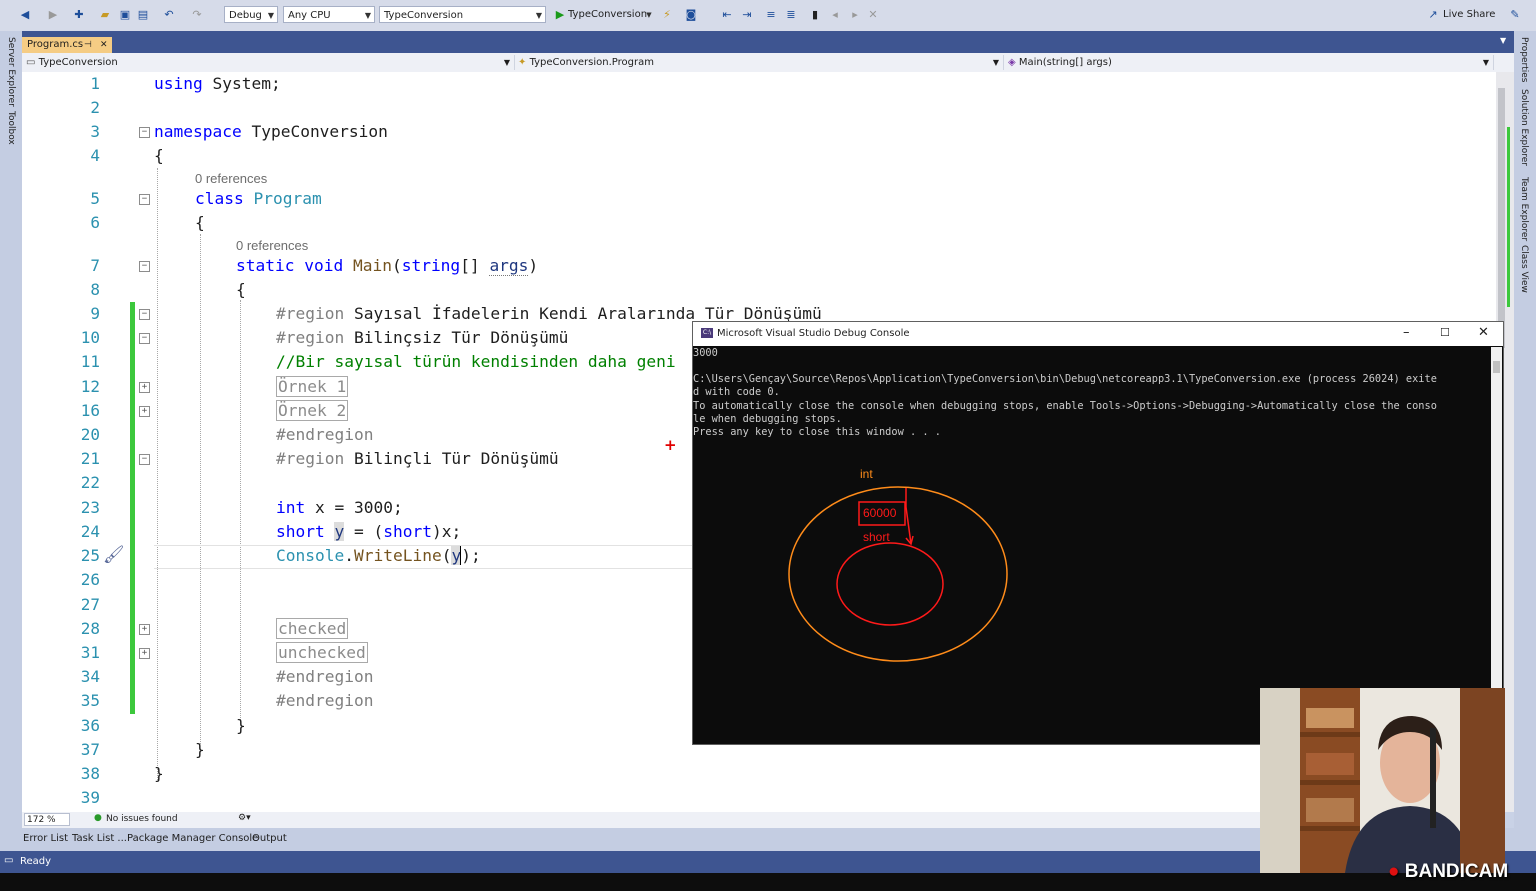 Image resolution: width=1536 pixels, height=891 pixels. Describe the element at coordinates (1524, 269) in the screenshot. I see `class-view-tab: Class View` at that location.